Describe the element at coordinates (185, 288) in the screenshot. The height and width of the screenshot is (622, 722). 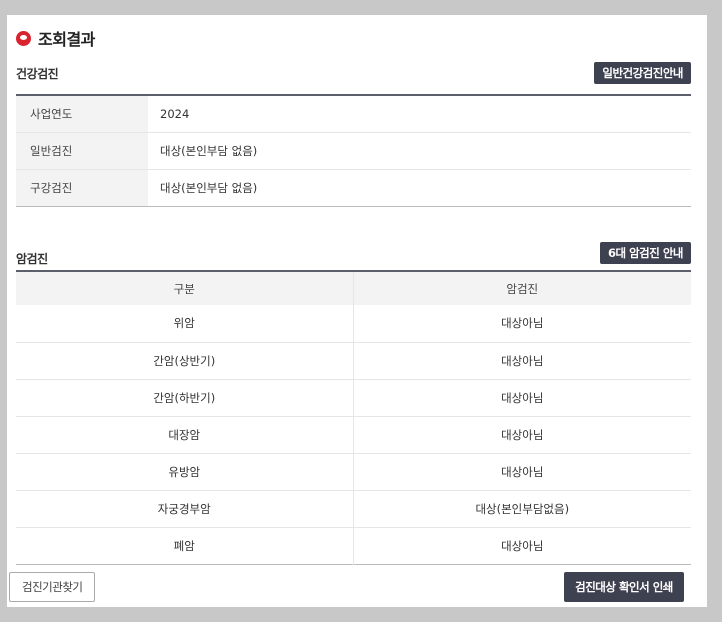
I see `column-header-type: 구분` at that location.